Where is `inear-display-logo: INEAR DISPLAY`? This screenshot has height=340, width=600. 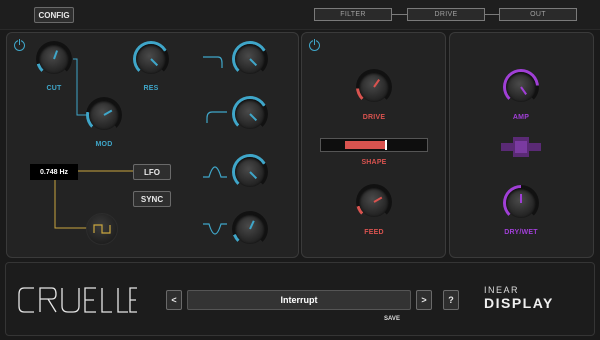 inear-display-logo: INEAR DISPLAY is located at coordinates (529, 301).